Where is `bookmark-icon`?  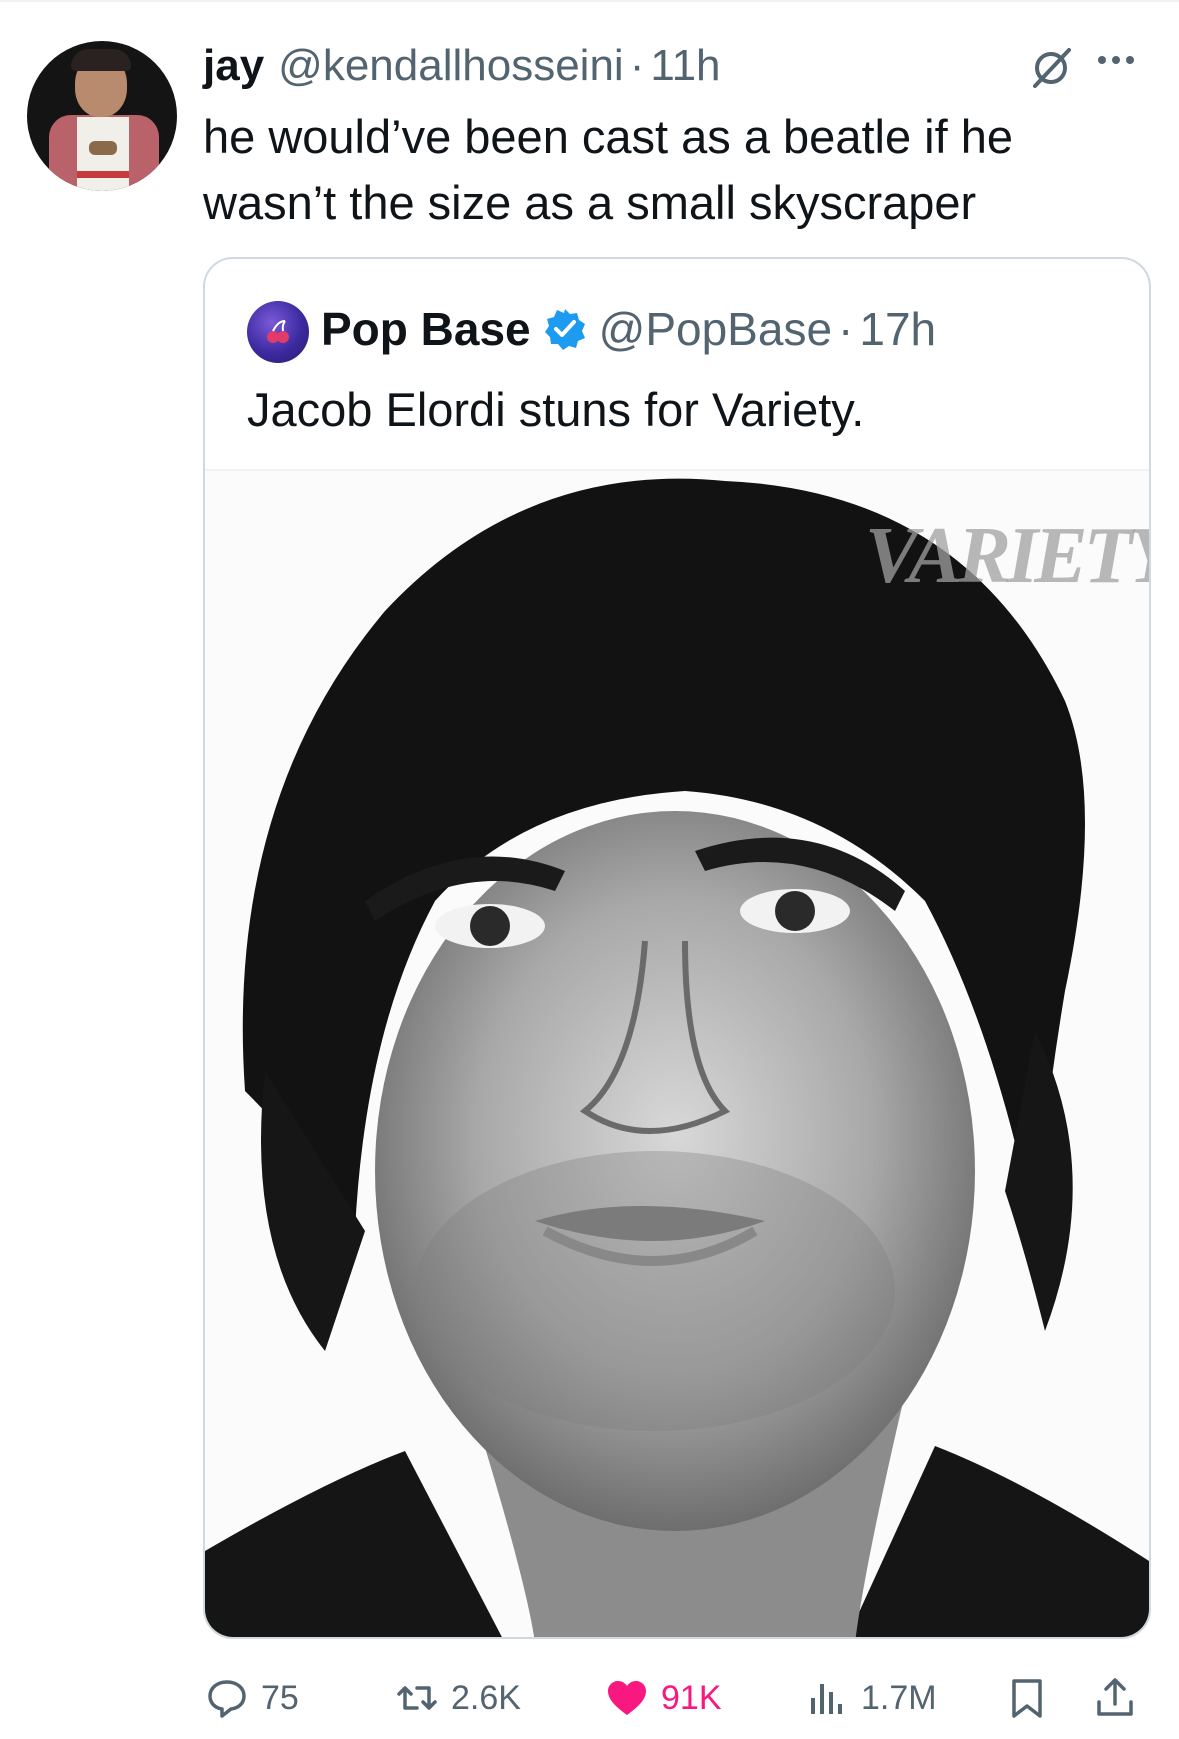 bookmark-icon is located at coordinates (1027, 1698).